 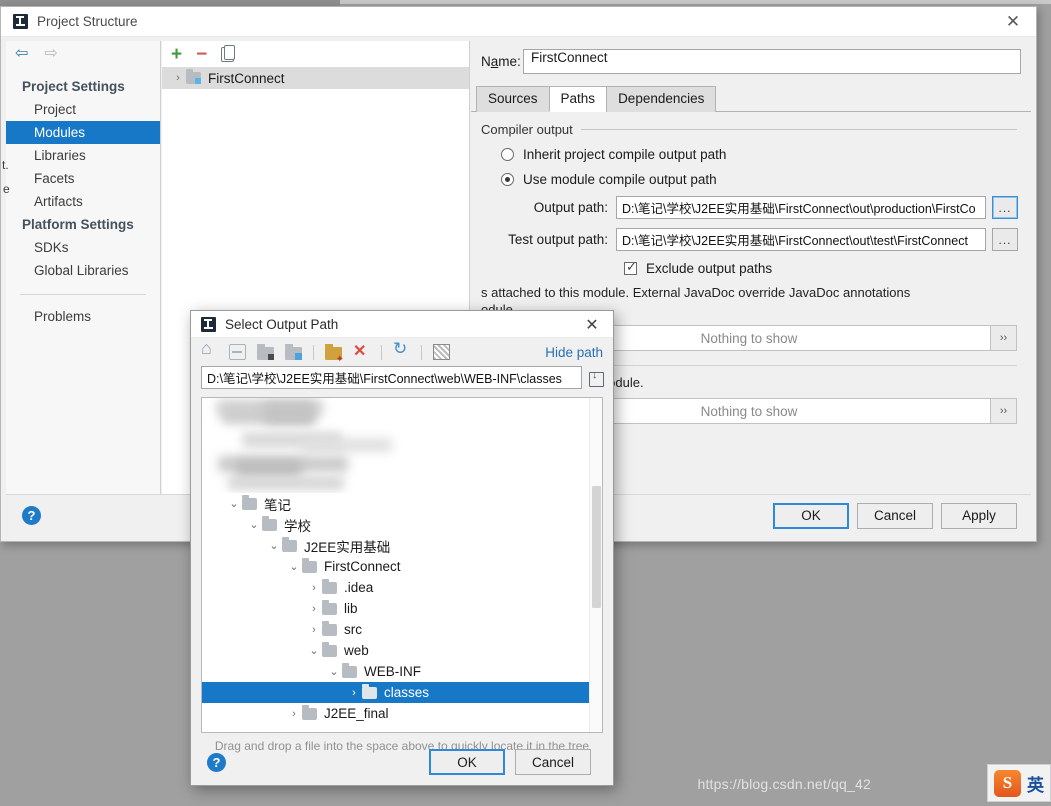 I want to click on tree-row: › src, so click(x=402, y=629).